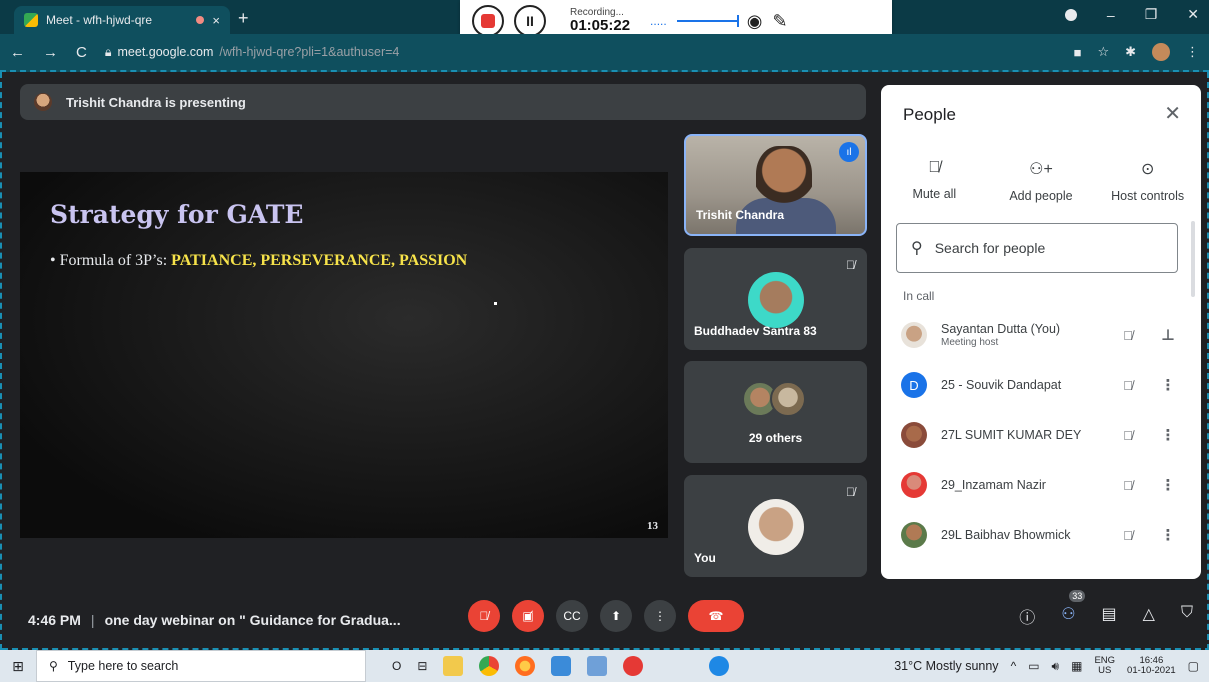  Describe the element at coordinates (1078, 52) in the screenshot. I see `camera-permission-icon: ■` at that location.